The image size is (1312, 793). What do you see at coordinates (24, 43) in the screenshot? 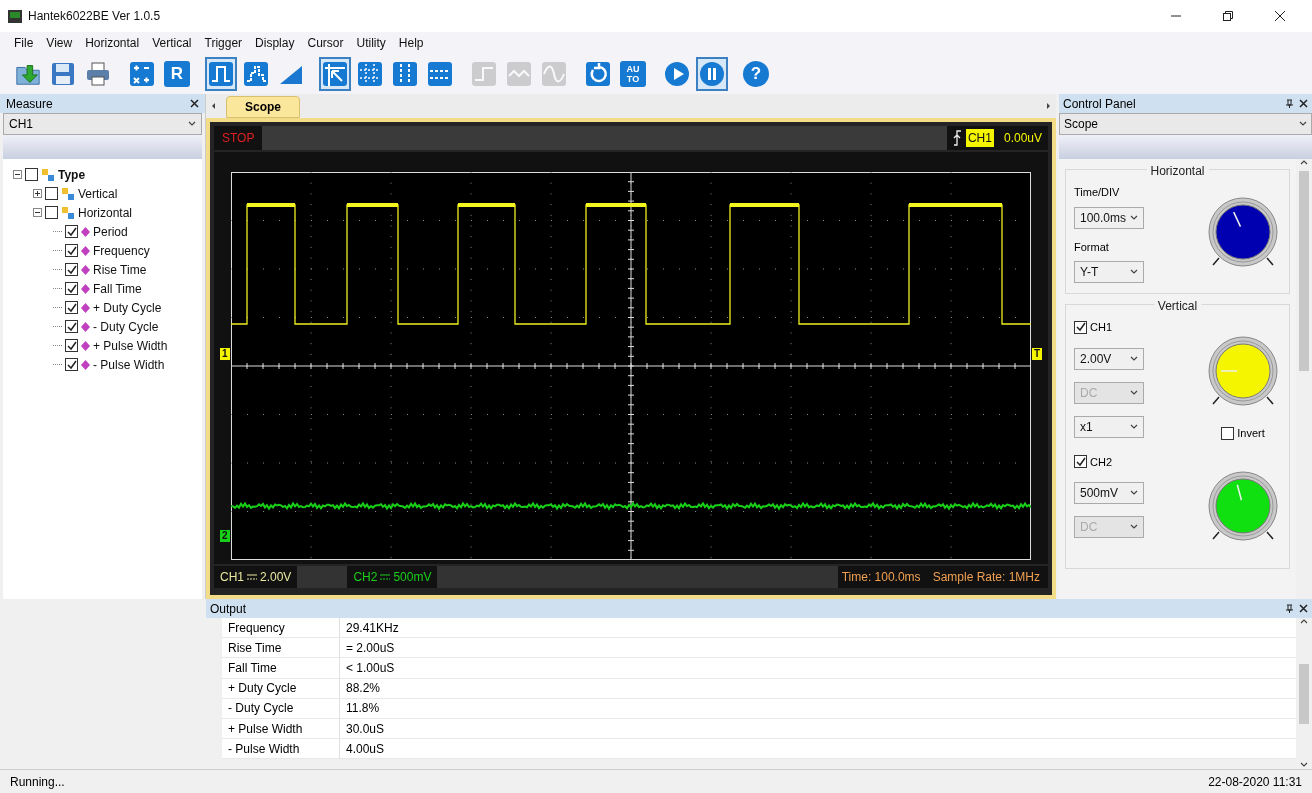
I see `menu-item: File` at bounding box center [24, 43].